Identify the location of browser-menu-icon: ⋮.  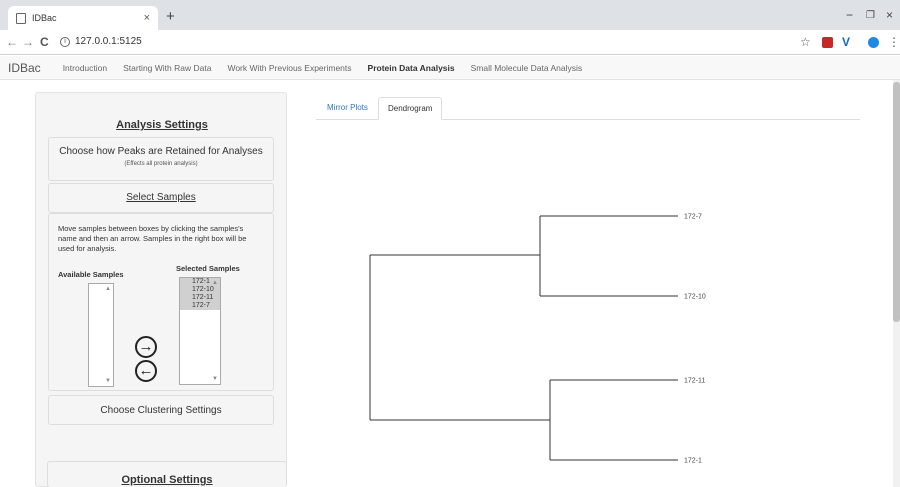
(894, 42).